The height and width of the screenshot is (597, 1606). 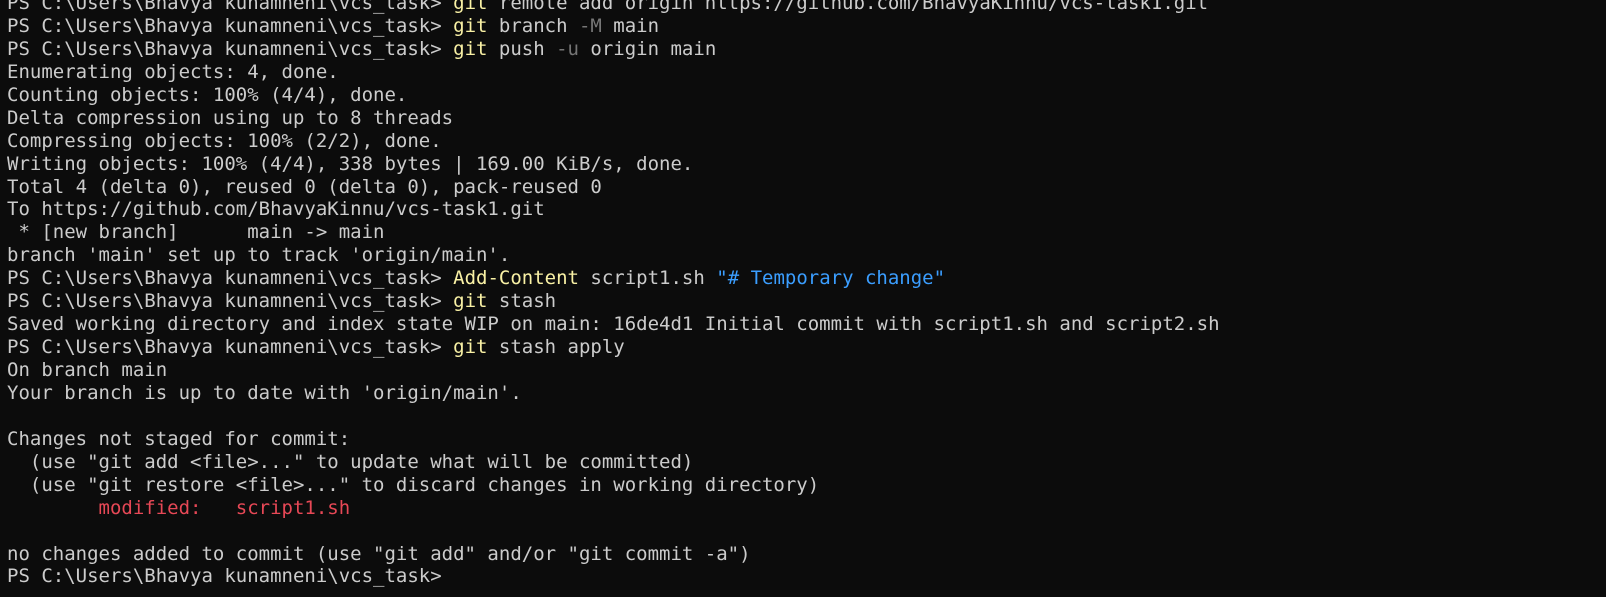 What do you see at coordinates (87, 370) in the screenshot?
I see `terminal-text: On branch main` at bounding box center [87, 370].